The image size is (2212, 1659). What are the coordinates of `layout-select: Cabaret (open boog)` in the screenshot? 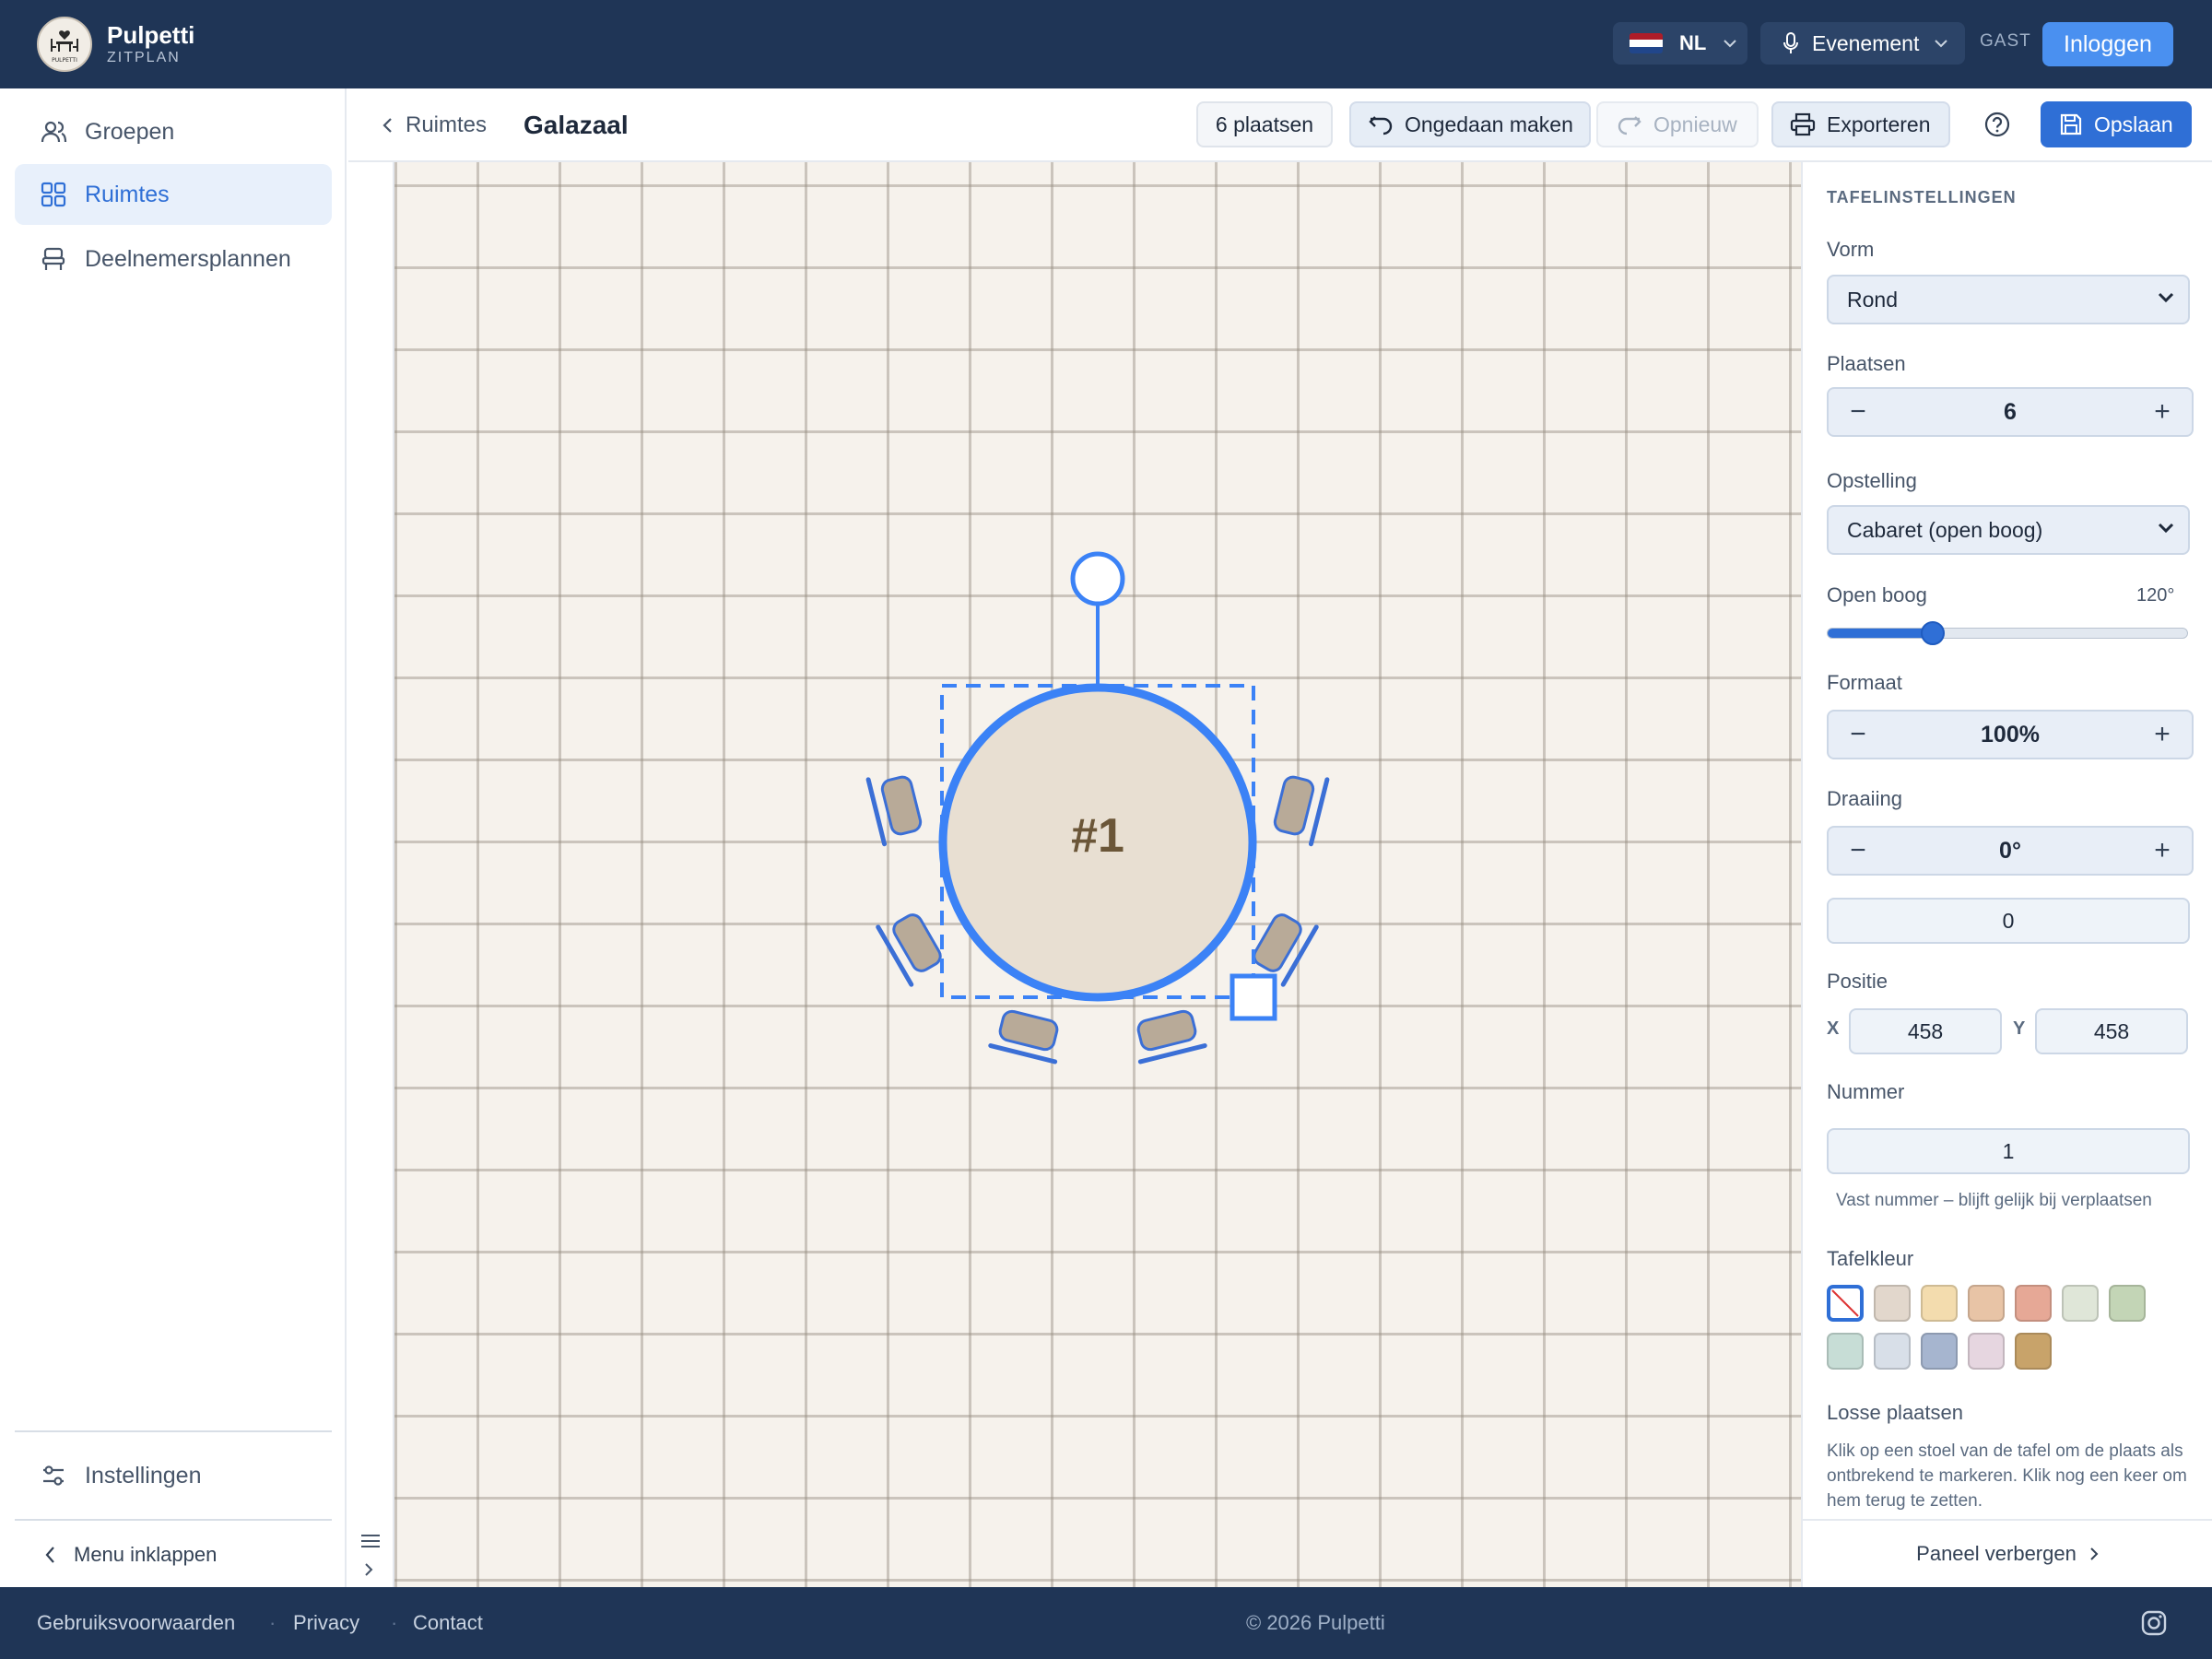 It's located at (2008, 530).